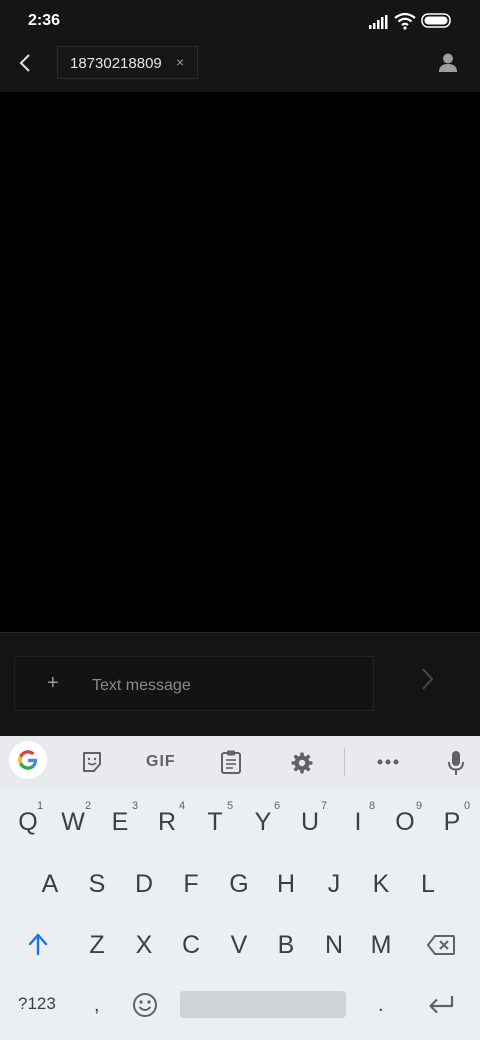 This screenshot has width=480, height=1040. What do you see at coordinates (144, 945) in the screenshot?
I see `key-x: X` at bounding box center [144, 945].